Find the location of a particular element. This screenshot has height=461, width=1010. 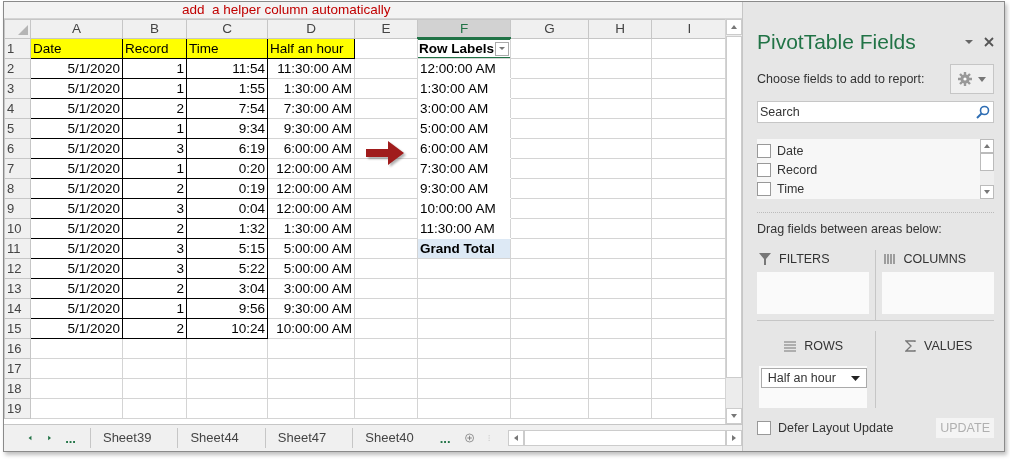

table-cell: Grand Total is located at coordinates (457, 248).